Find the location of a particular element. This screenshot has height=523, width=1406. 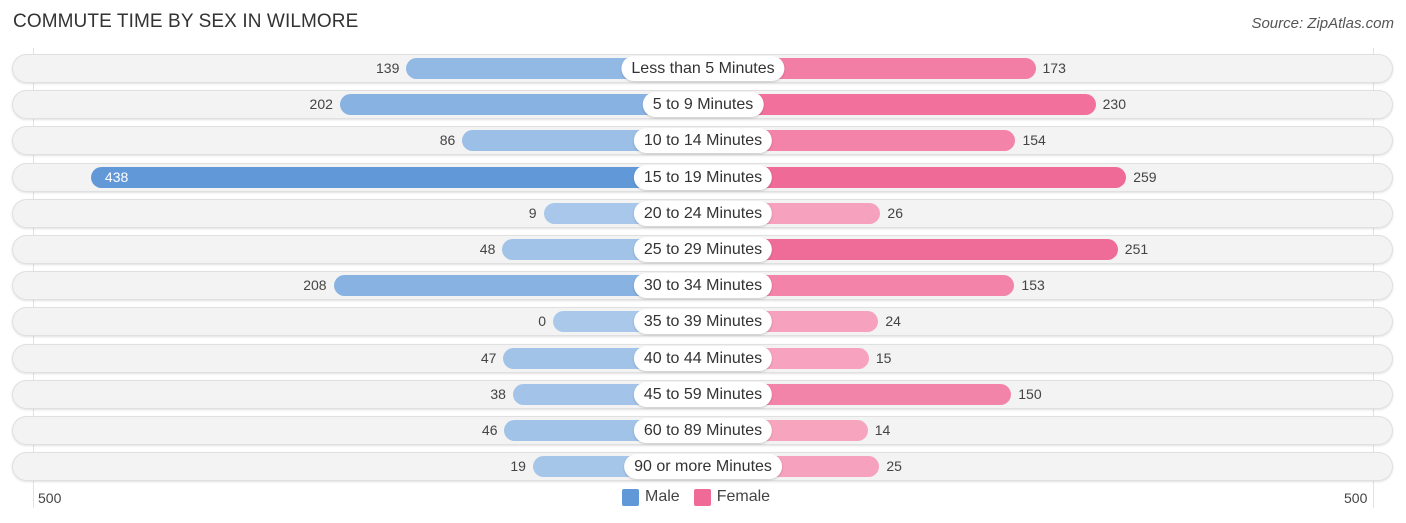

category-label: 10 to 14 Minutes is located at coordinates (703, 141).